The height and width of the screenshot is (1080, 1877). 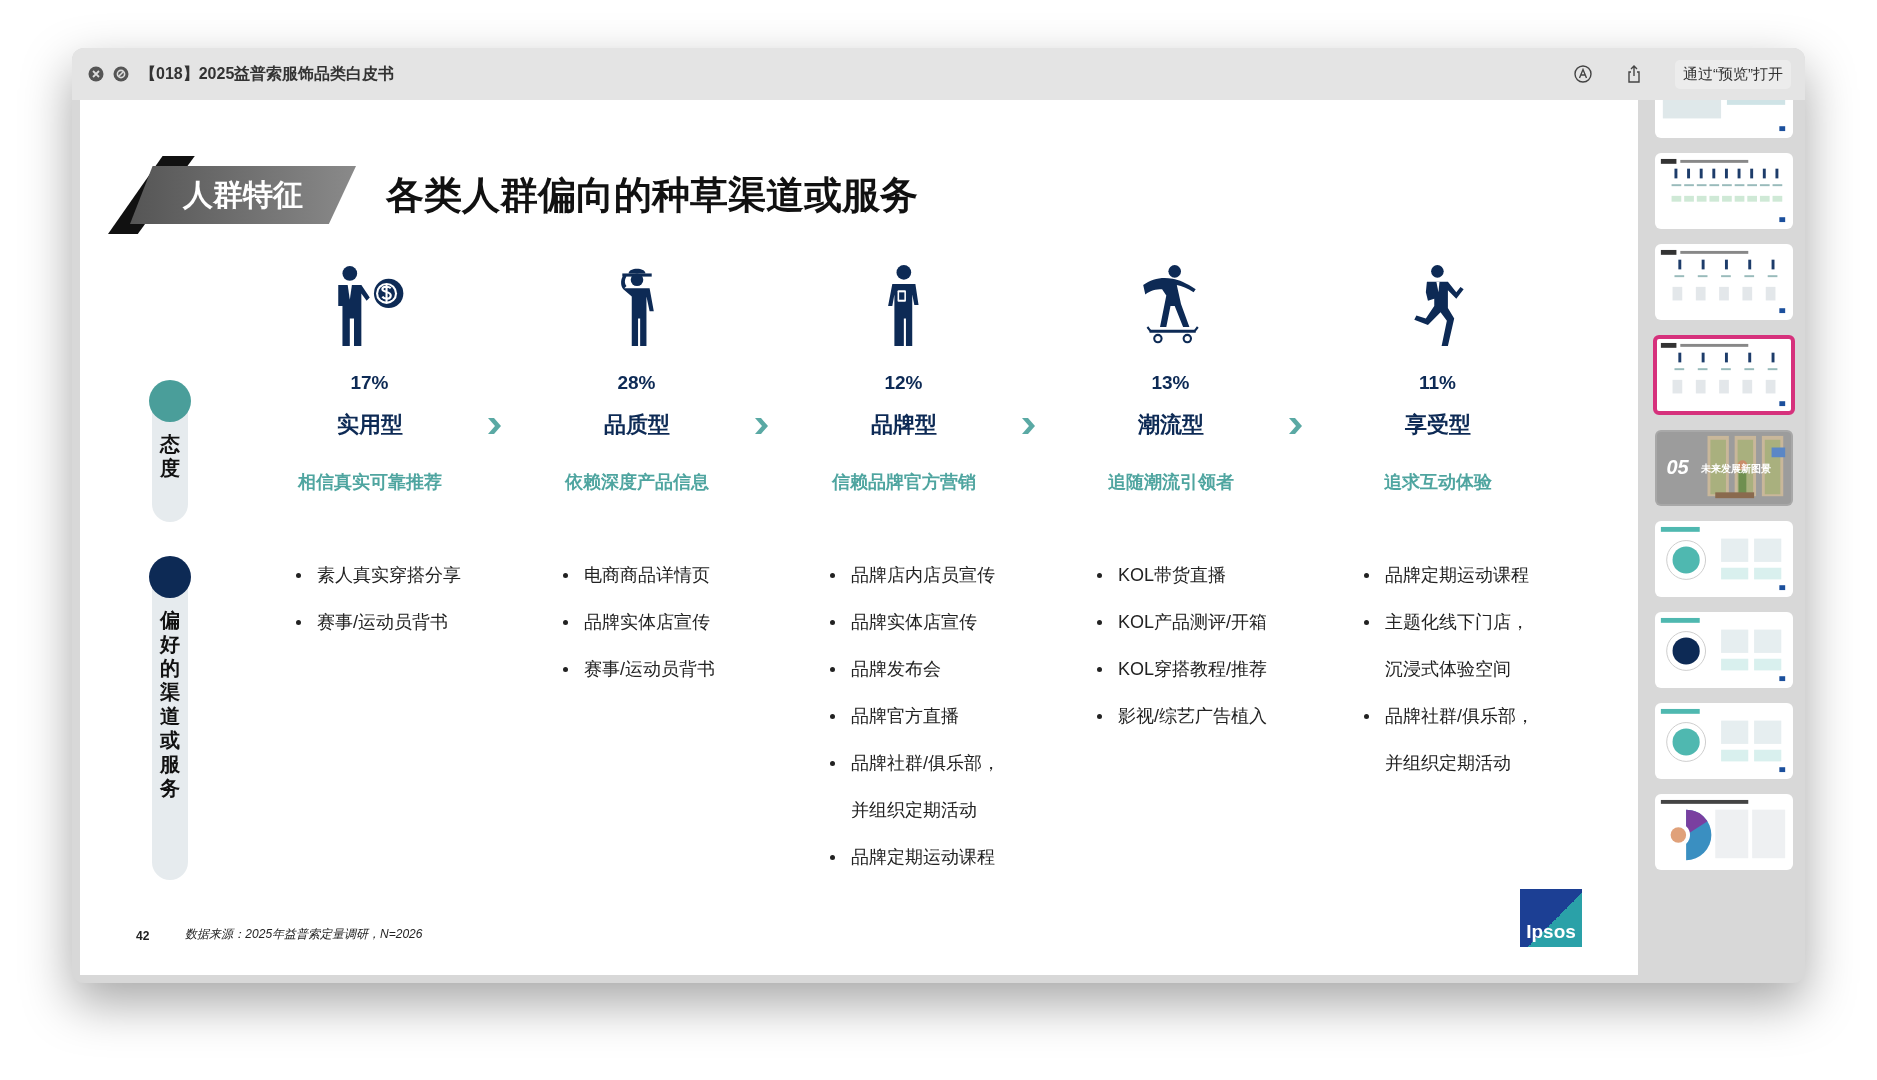 What do you see at coordinates (1735, 469) in the screenshot?
I see `section-title: 未来发展新图景` at bounding box center [1735, 469].